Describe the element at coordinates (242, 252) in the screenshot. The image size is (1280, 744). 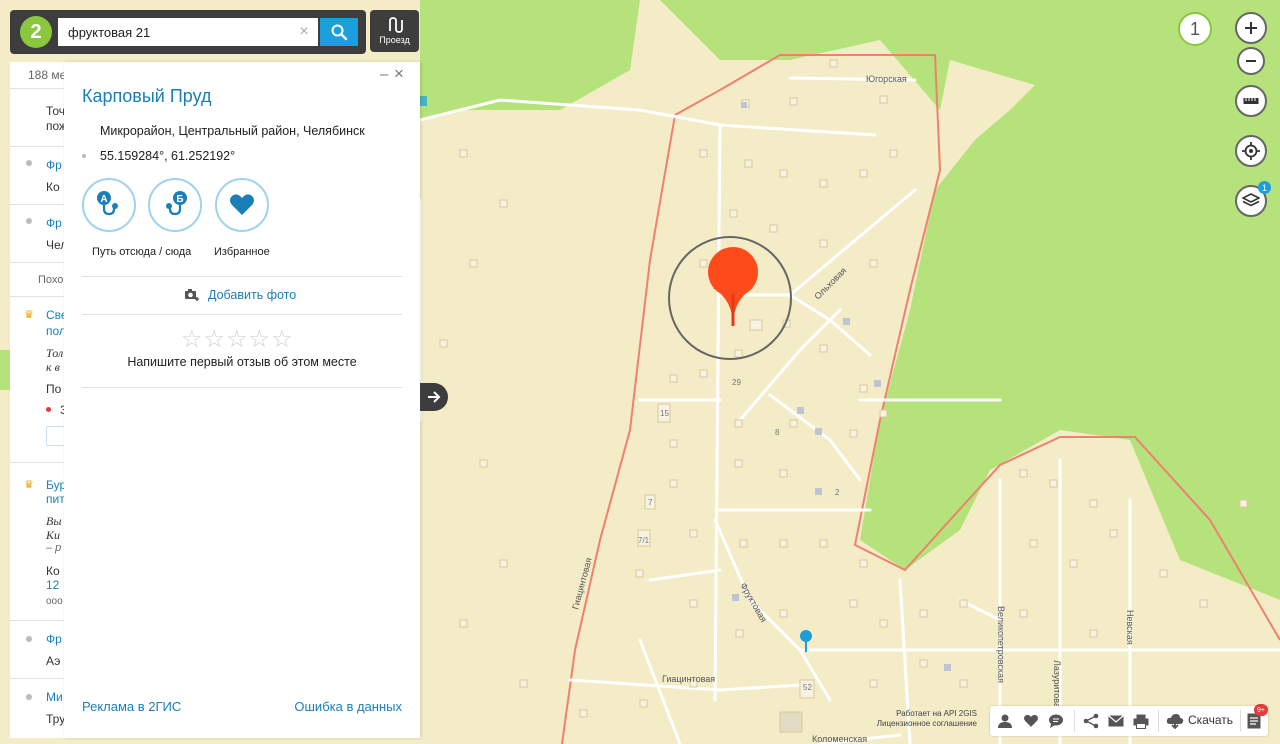
I see `favorite-action-label: Избранное` at that location.